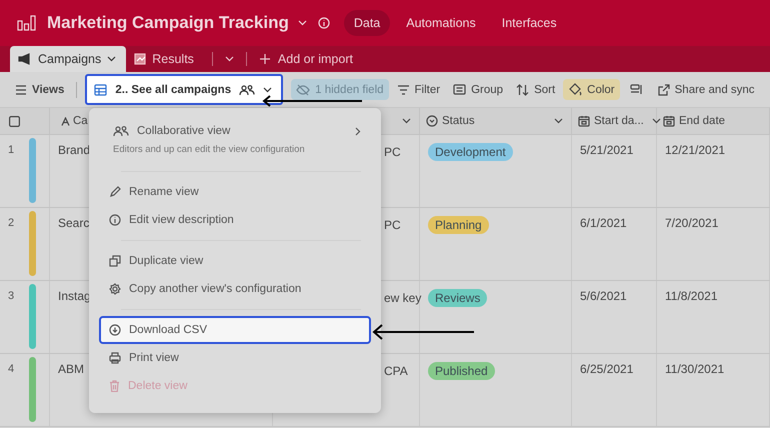 The height and width of the screenshot is (428, 770). What do you see at coordinates (459, 89) in the screenshot?
I see `group-icon` at bounding box center [459, 89].